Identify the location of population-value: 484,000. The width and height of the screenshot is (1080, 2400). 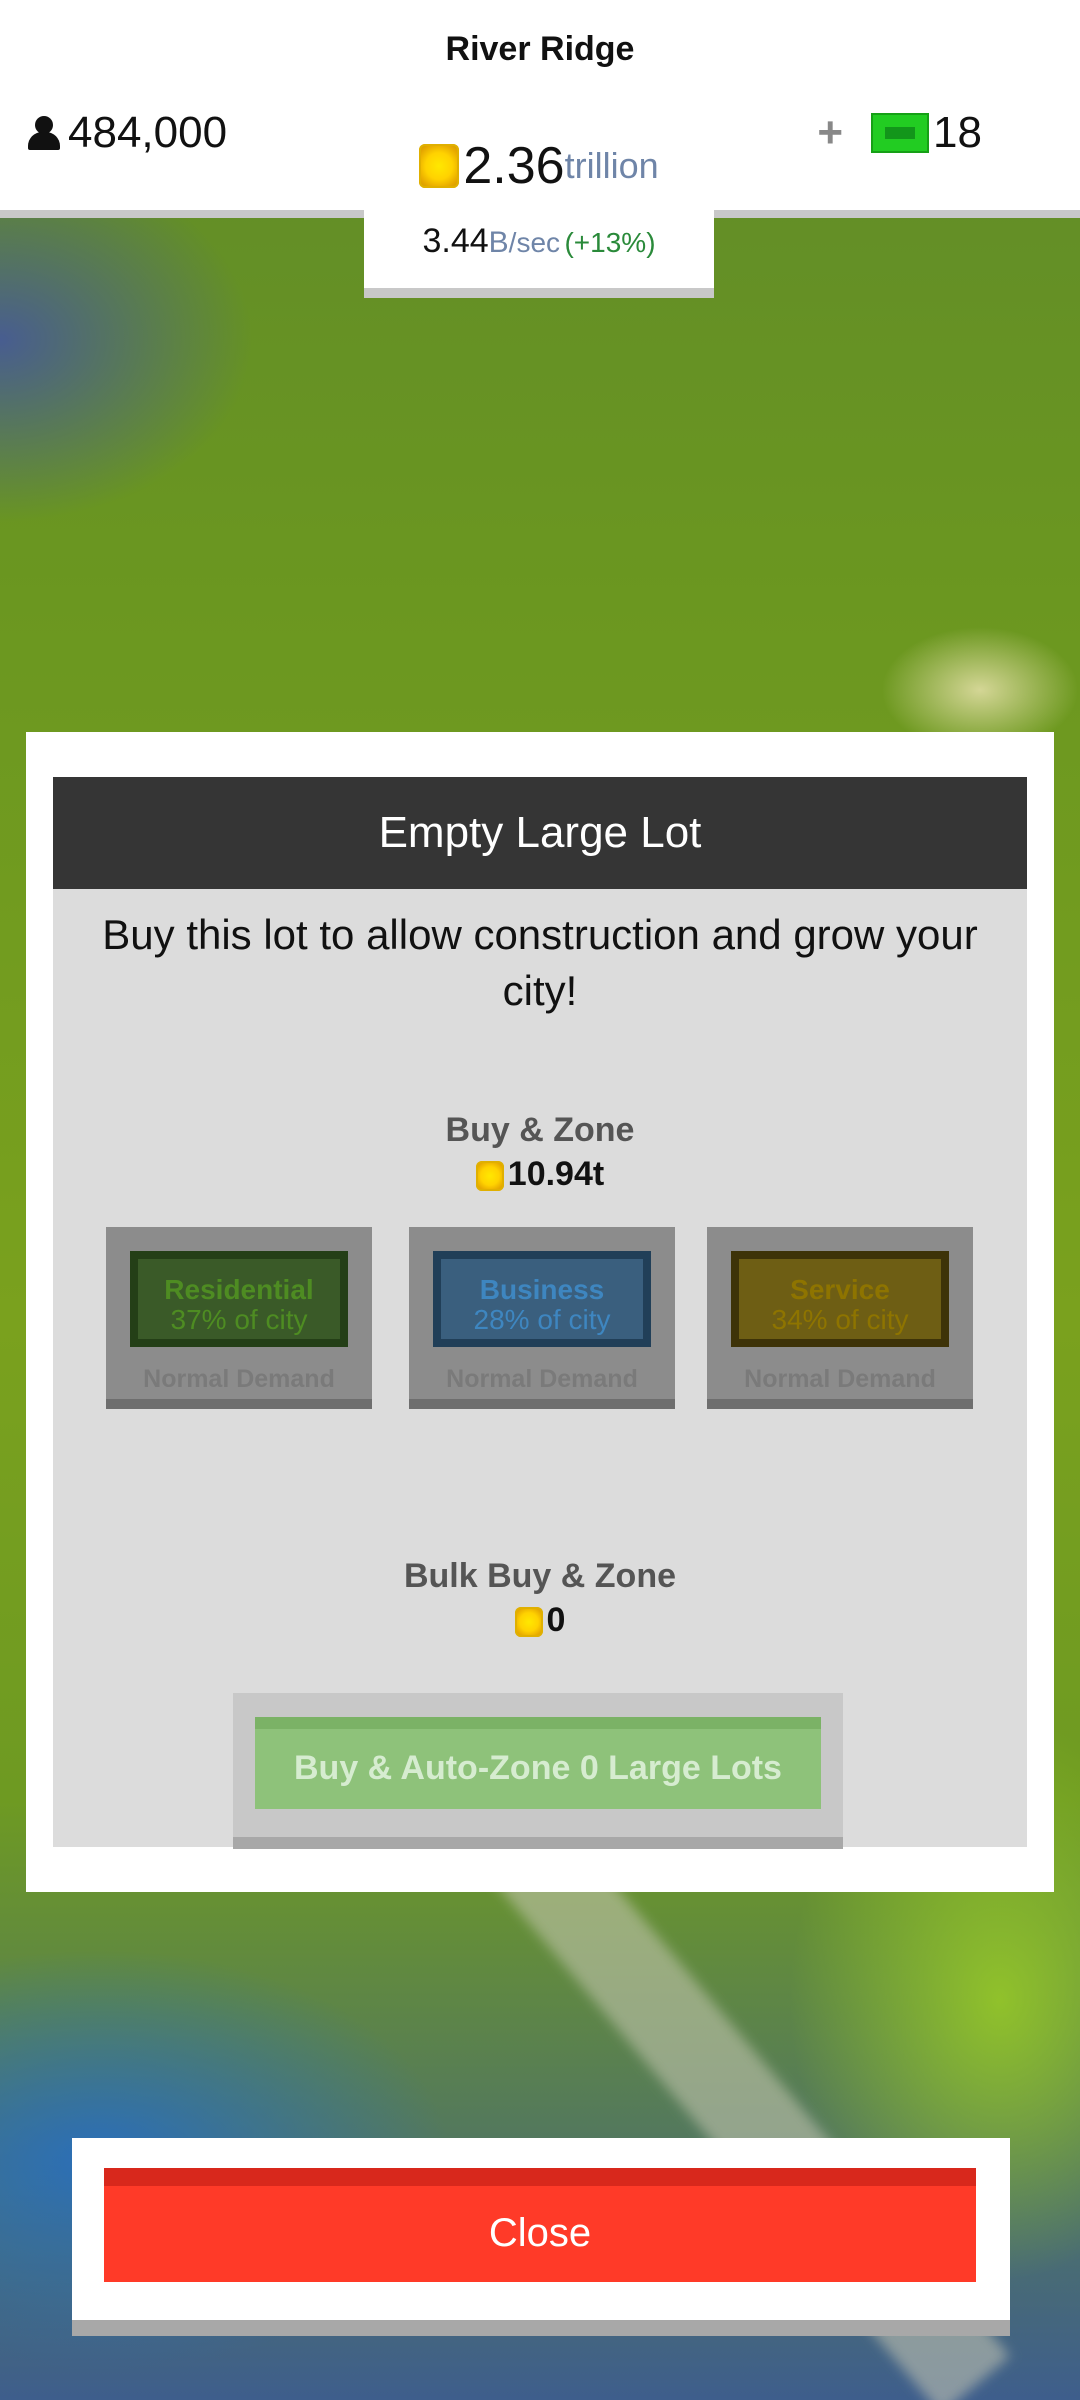
(148, 132).